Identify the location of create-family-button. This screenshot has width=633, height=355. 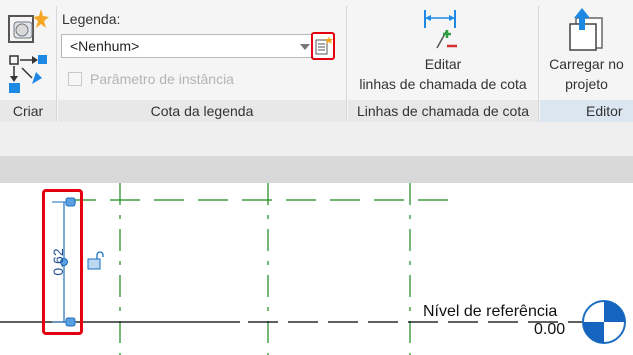
(27, 28).